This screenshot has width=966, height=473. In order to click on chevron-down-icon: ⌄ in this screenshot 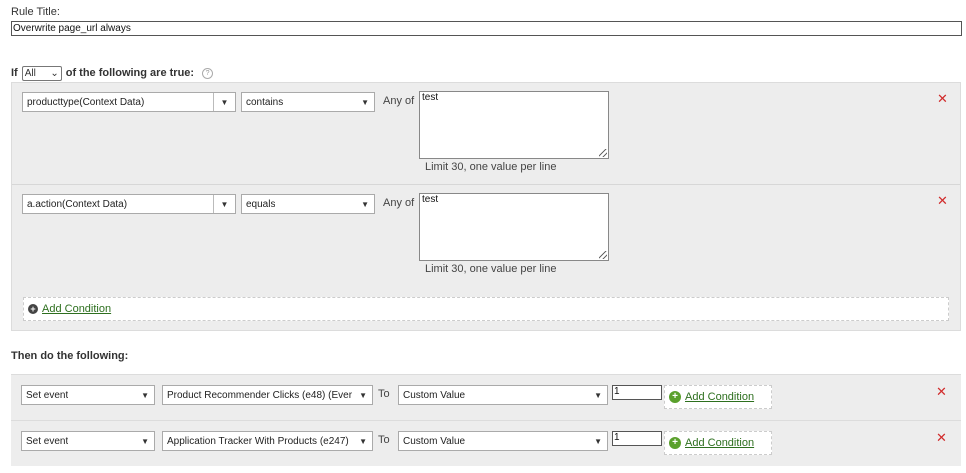, I will do `click(54, 73)`.